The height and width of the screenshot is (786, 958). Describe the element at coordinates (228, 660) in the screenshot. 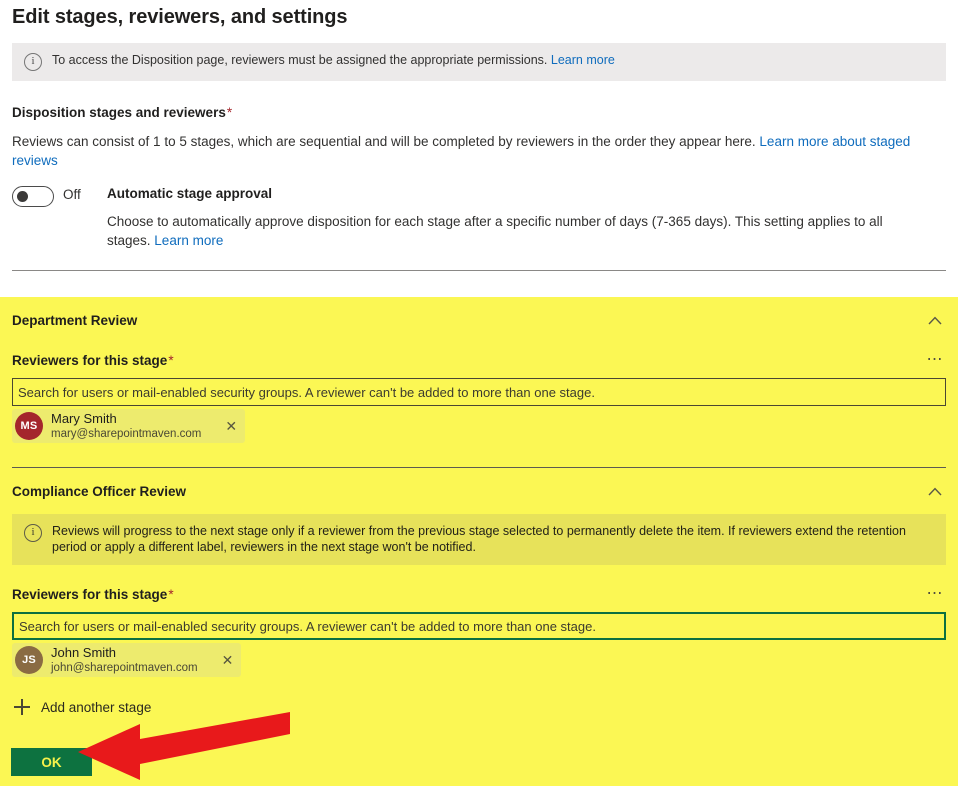

I see `stage-2-reviewer-remove-close-icon: ✕` at that location.